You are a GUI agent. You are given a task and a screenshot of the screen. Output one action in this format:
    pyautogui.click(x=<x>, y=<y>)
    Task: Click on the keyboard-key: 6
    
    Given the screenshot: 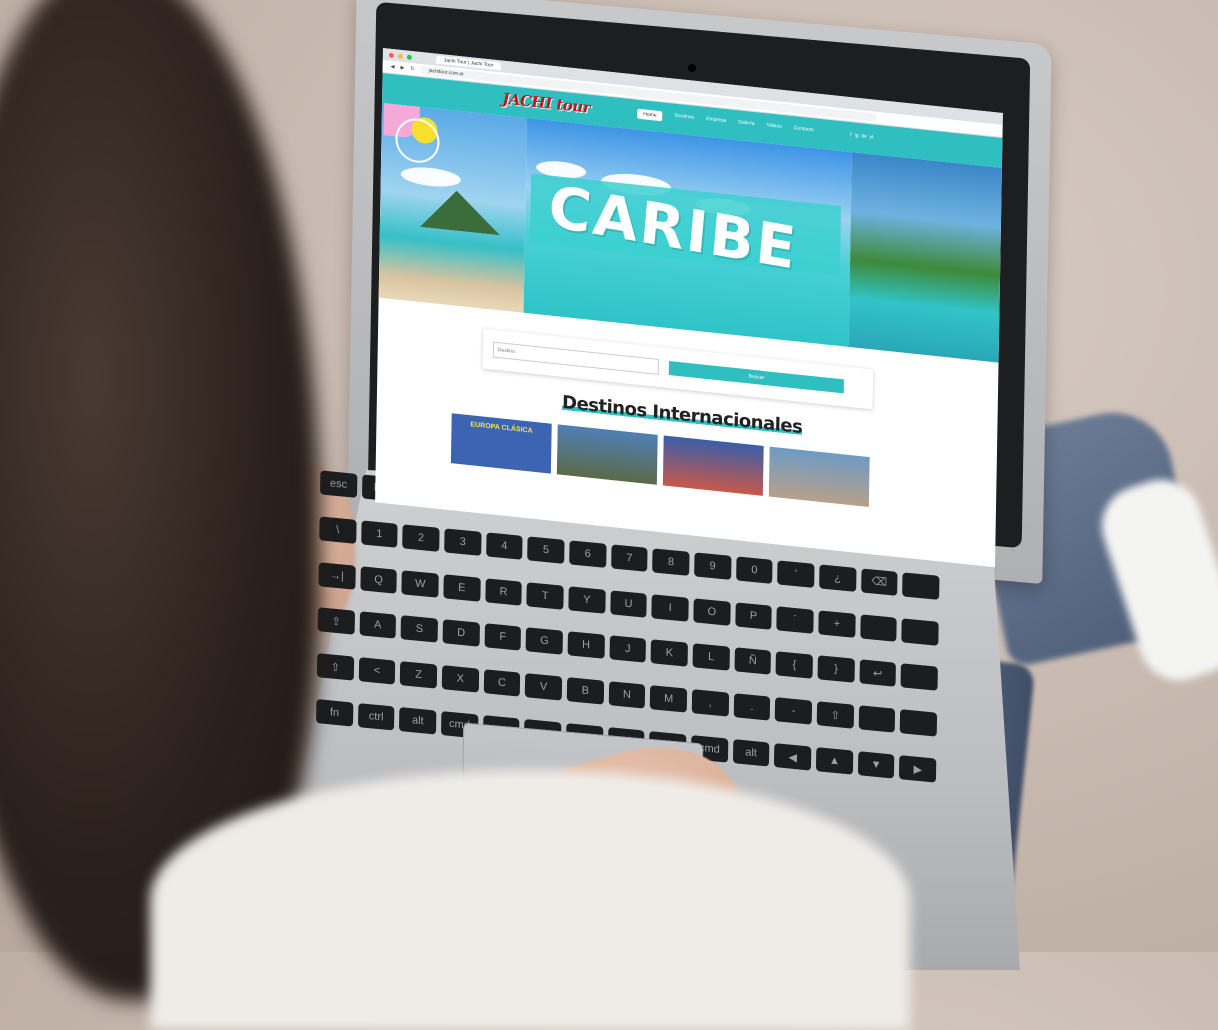 What is the action you would take?
    pyautogui.click(x=588, y=554)
    